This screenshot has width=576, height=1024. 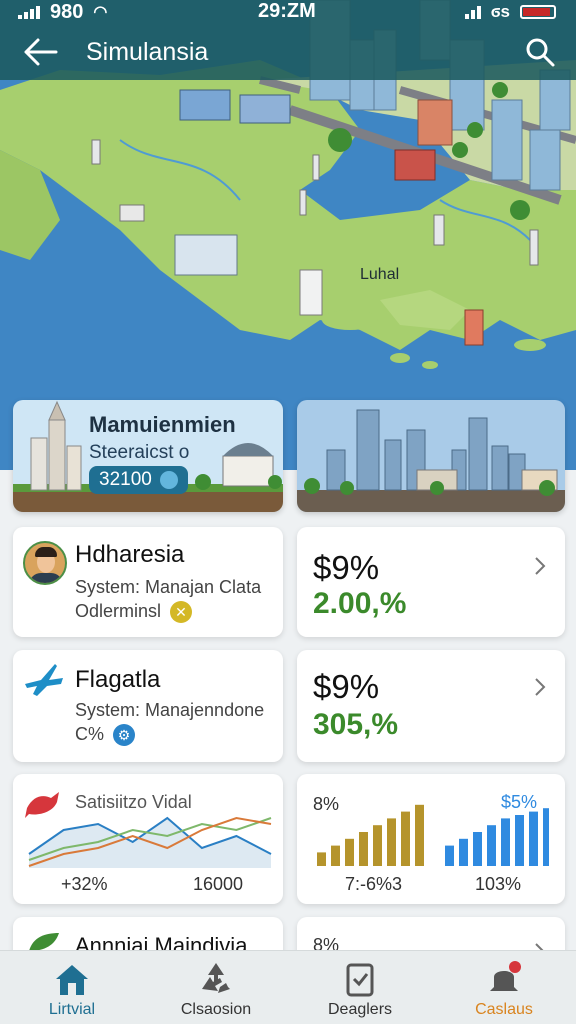 I want to click on flag-title: Flagatla, so click(x=118, y=679).